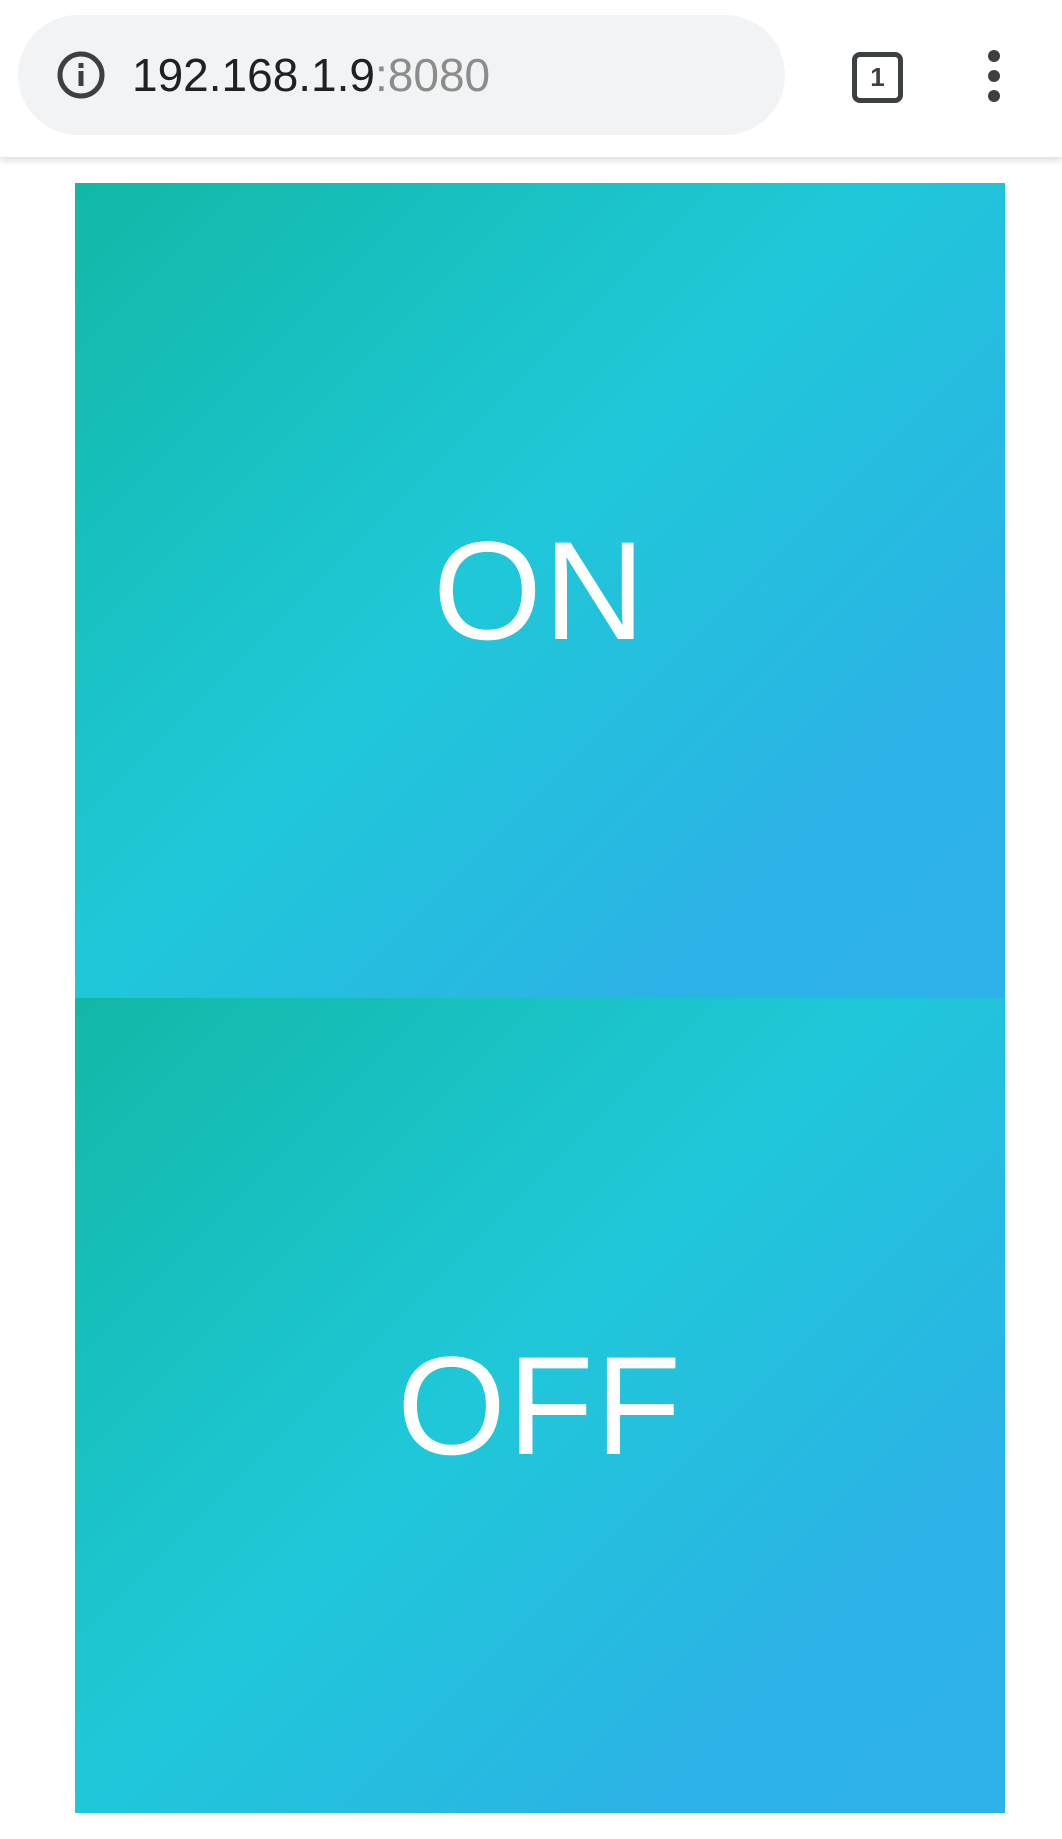 The image size is (1062, 1839). I want to click on info-icon, so click(81, 75).